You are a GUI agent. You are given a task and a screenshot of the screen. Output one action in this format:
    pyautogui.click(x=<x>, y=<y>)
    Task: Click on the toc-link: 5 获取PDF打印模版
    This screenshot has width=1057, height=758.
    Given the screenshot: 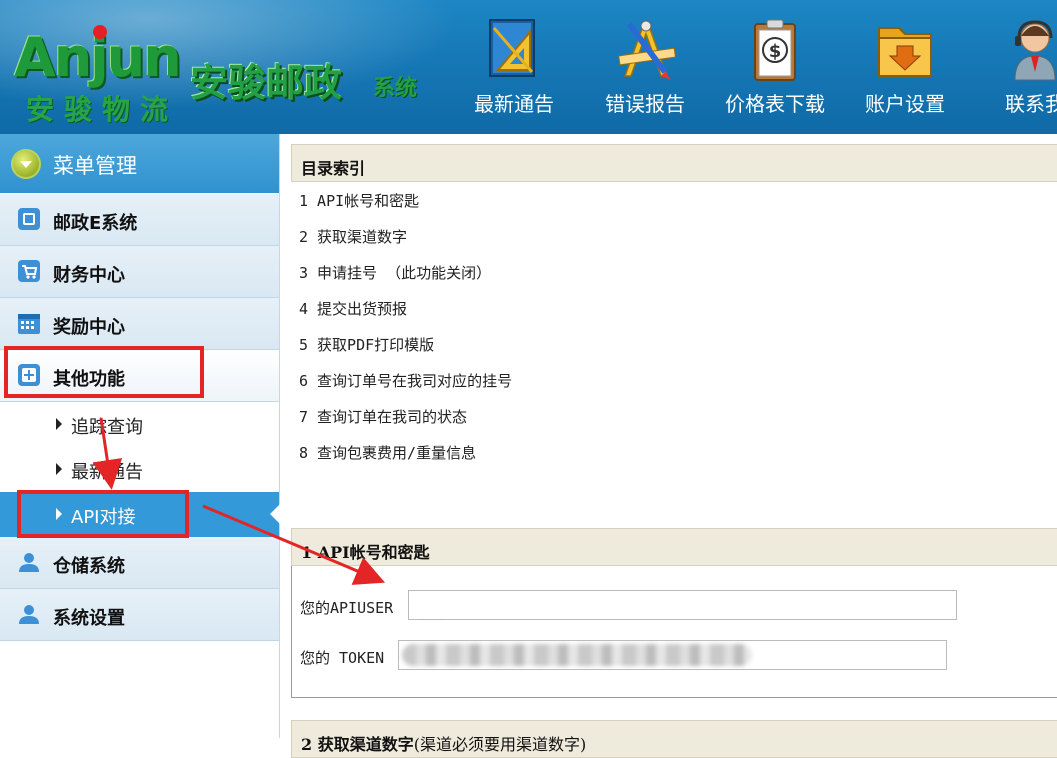 What is the action you would take?
    pyautogui.click(x=366, y=344)
    